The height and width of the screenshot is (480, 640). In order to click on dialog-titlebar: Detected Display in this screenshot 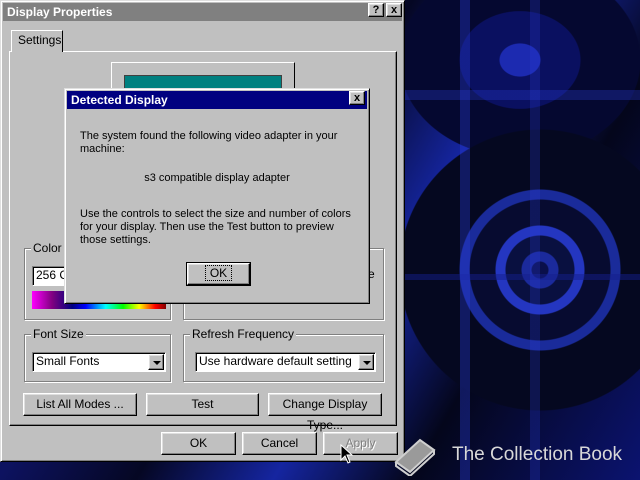, I will do `click(217, 100)`.